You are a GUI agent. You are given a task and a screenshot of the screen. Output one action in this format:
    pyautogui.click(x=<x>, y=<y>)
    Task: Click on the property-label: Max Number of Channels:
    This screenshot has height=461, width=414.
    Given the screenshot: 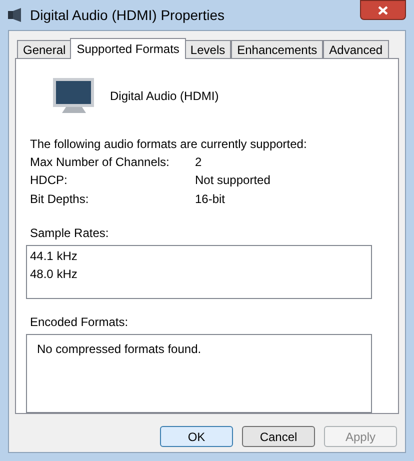 What is the action you would take?
    pyautogui.click(x=100, y=162)
    